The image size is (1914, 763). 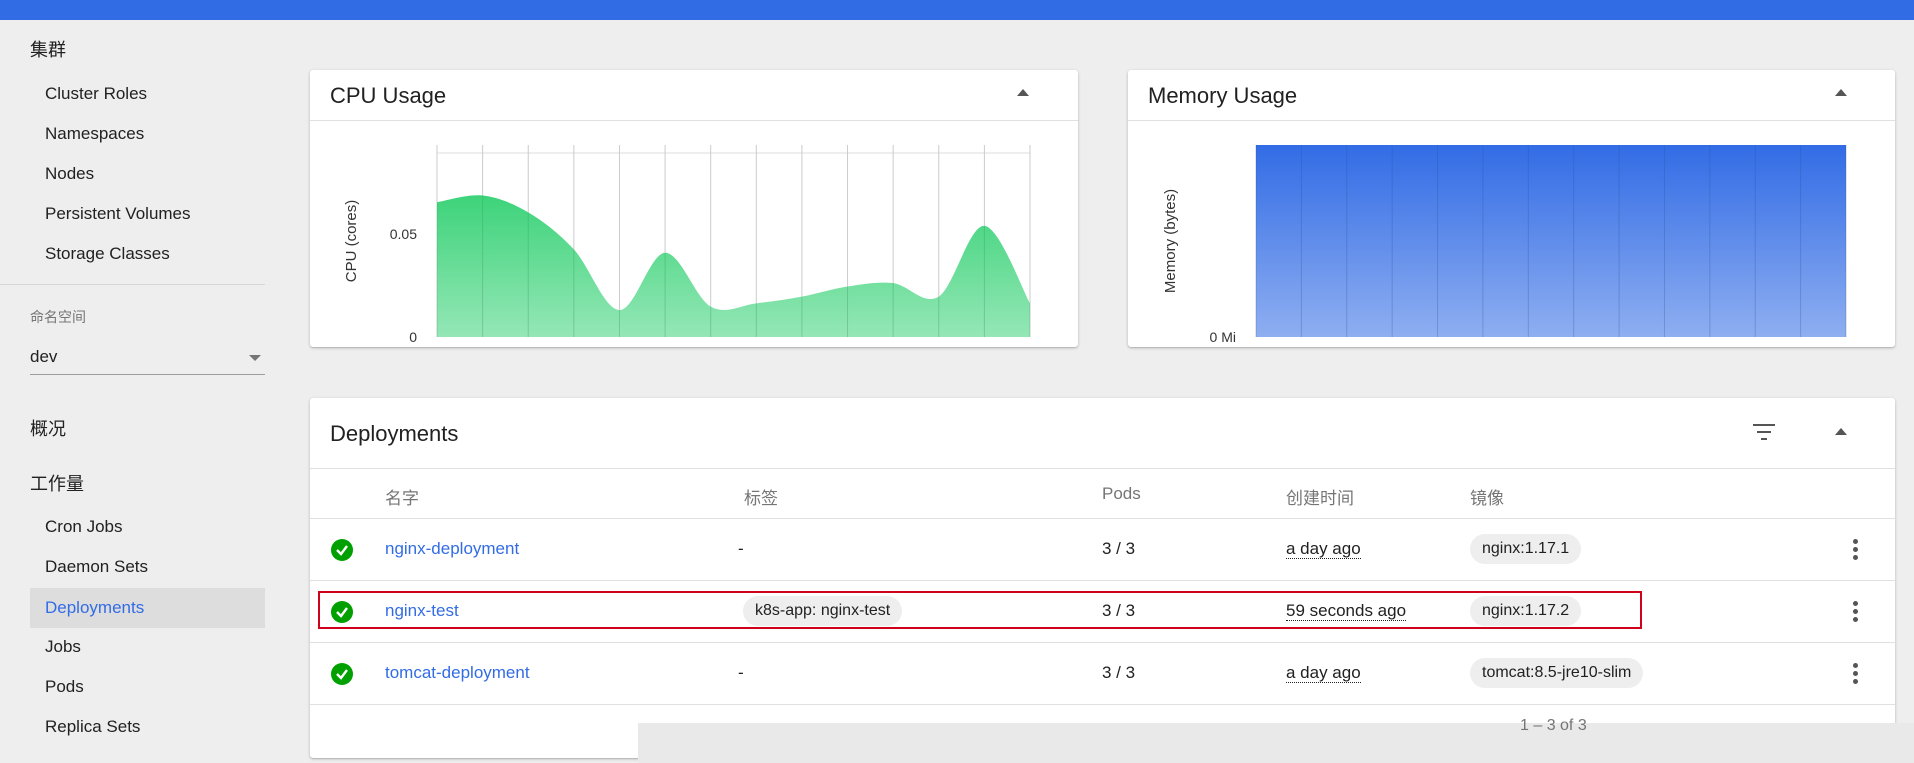 What do you see at coordinates (403, 234) in the screenshot?
I see `y-tick-label: 0.05` at bounding box center [403, 234].